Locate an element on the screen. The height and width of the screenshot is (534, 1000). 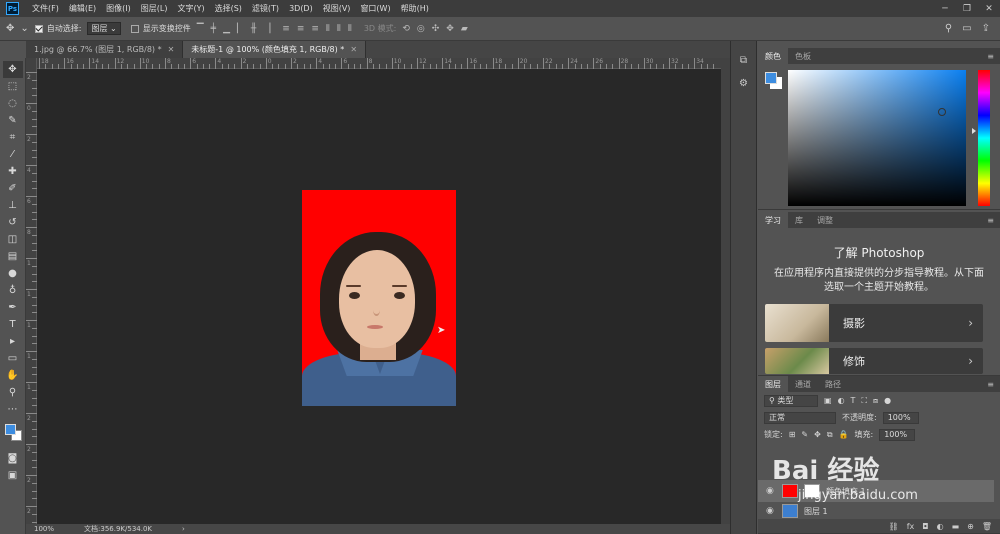
align-bottom-icon: ▁ is located at coordinates (226, 29).